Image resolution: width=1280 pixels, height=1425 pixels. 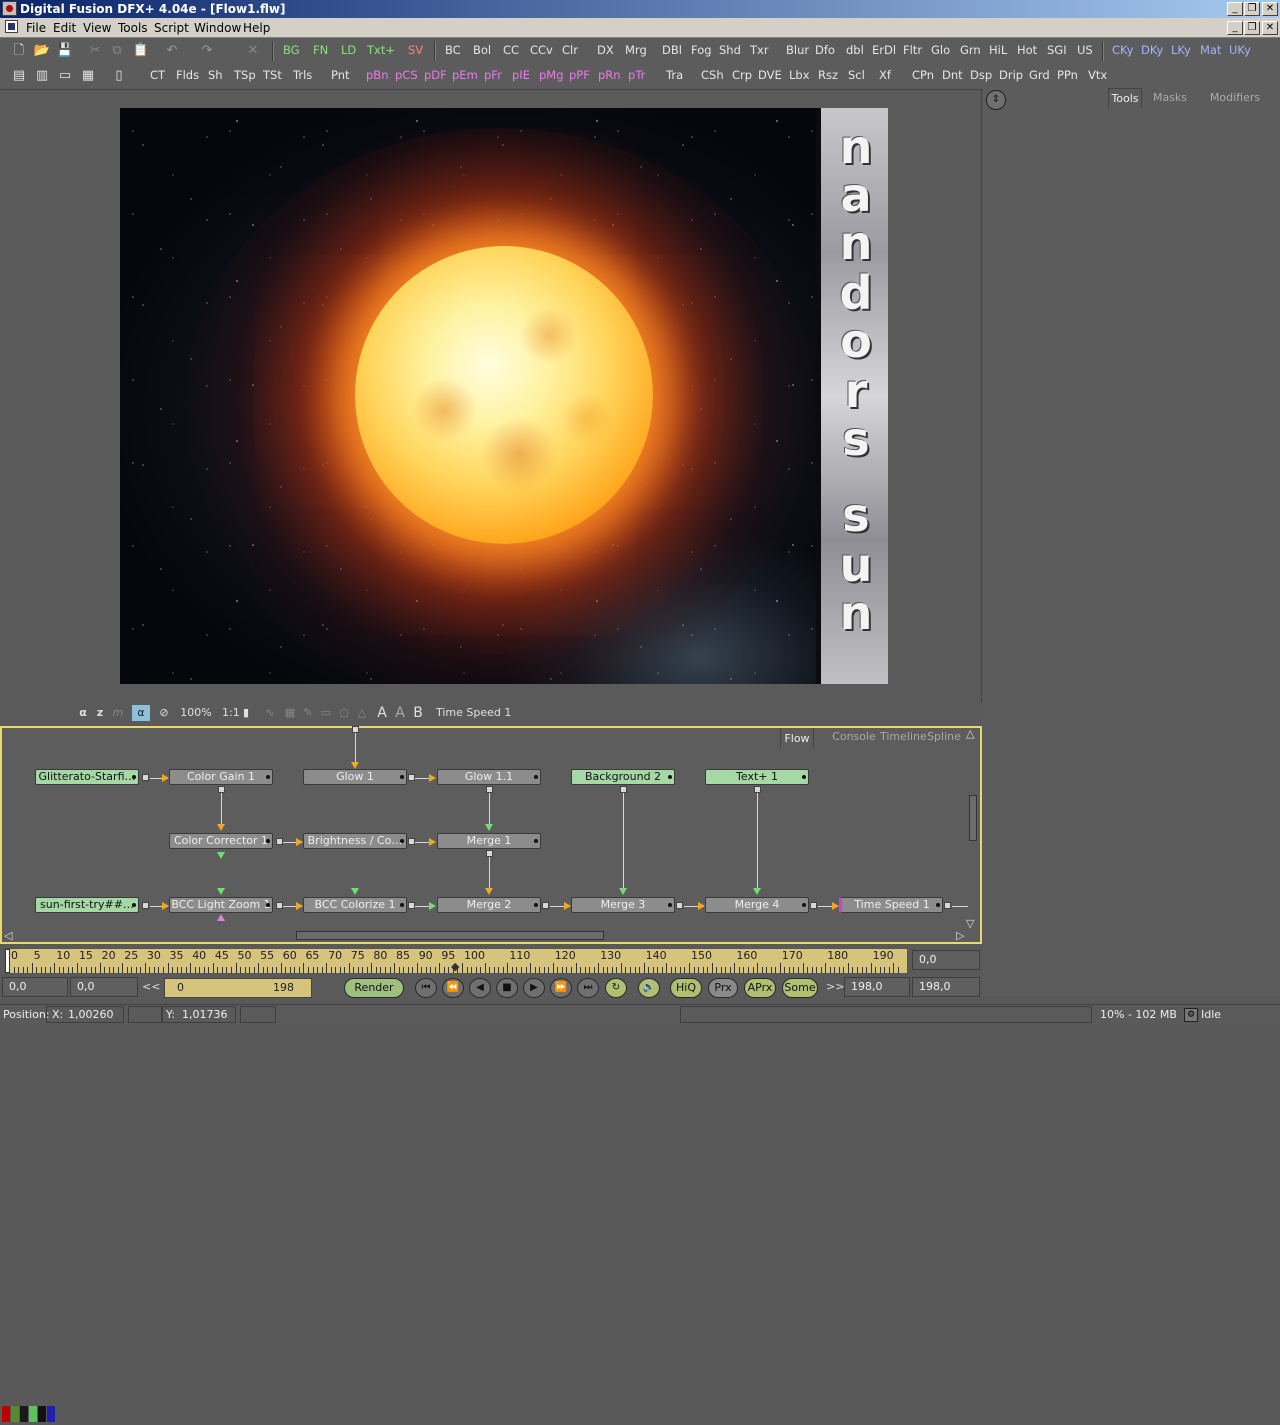 I want to click on tool-pem: pEm, so click(x=465, y=75).